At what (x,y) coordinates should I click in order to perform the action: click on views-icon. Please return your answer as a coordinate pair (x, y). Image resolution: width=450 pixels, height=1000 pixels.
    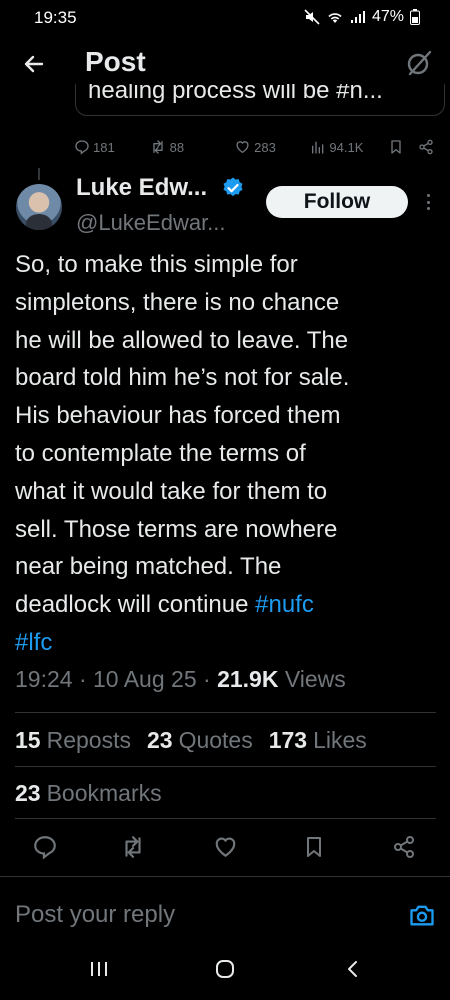
    Looking at the image, I should click on (318, 147).